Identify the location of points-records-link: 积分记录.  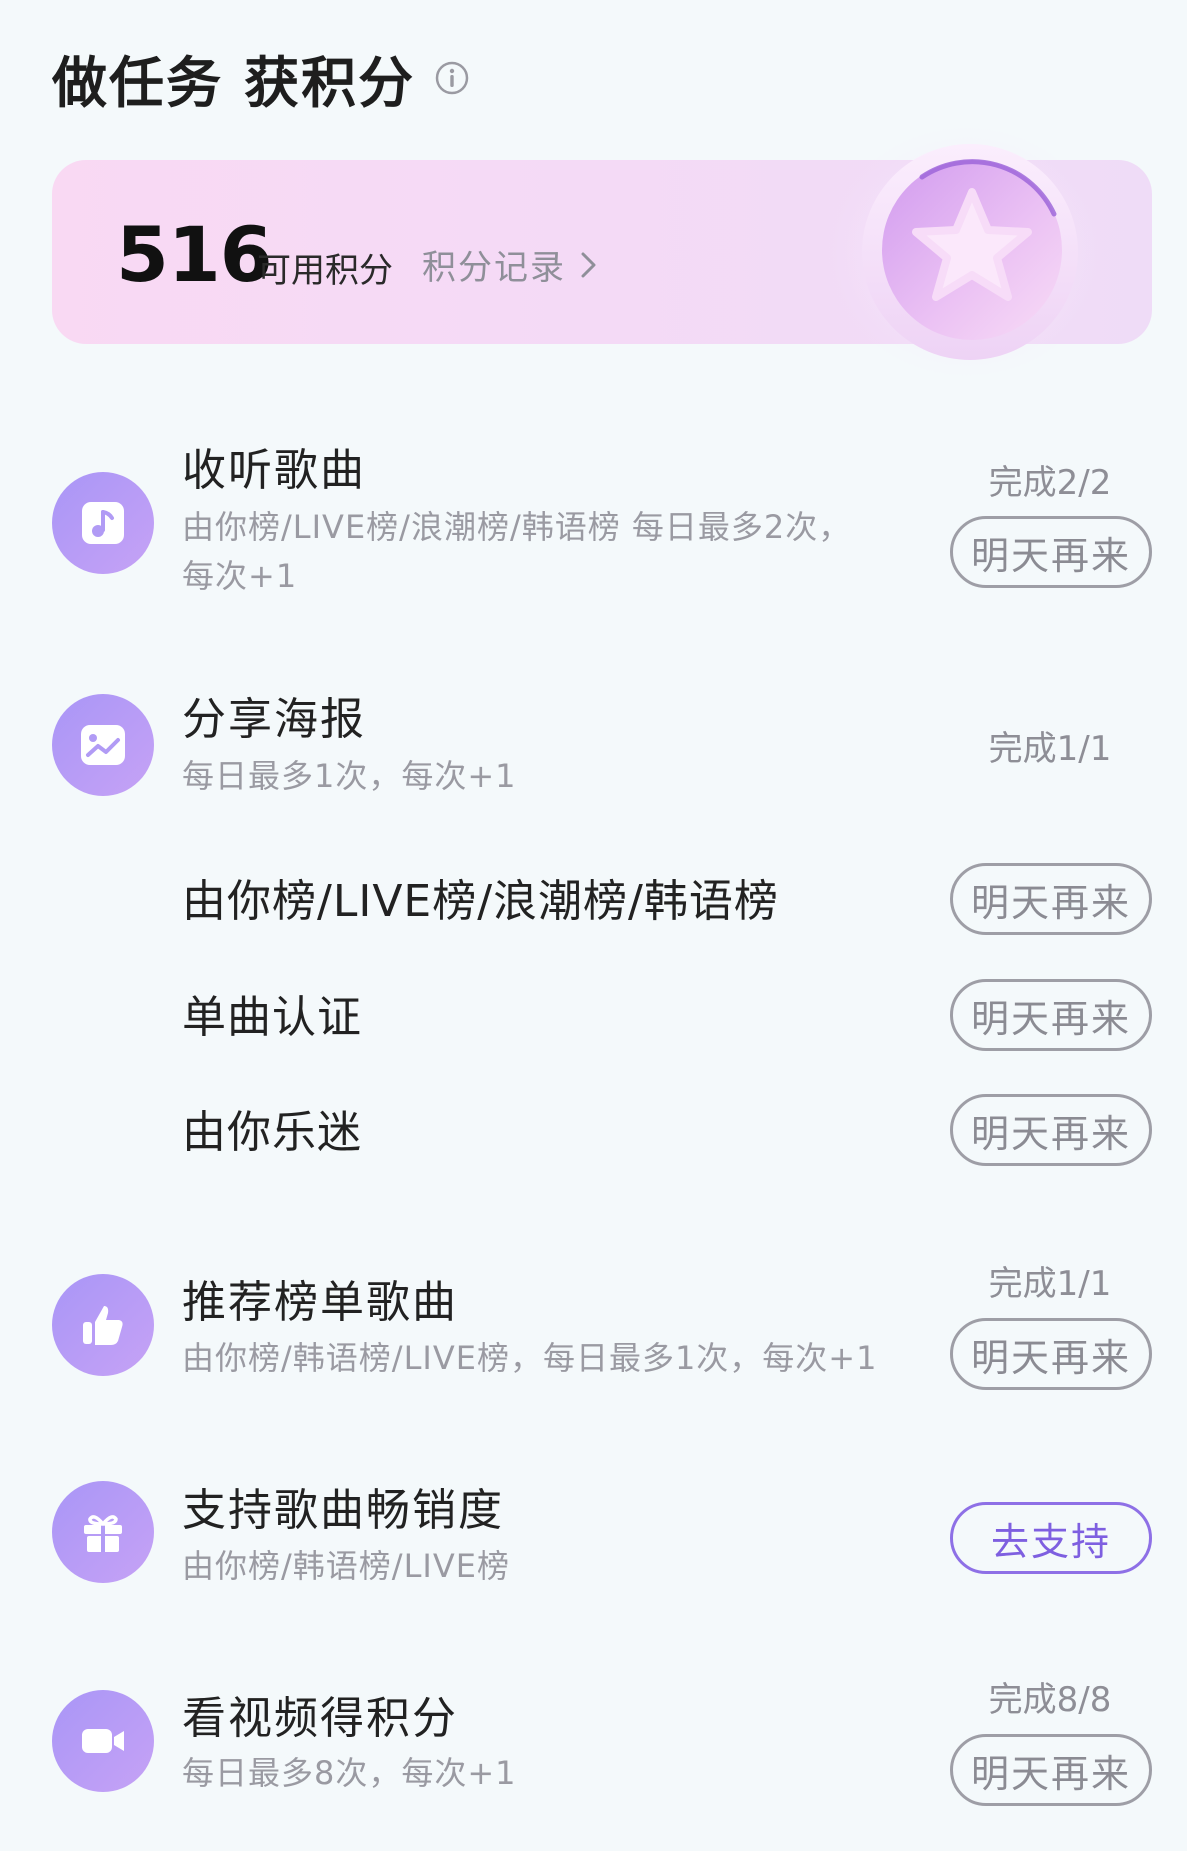
(510, 264).